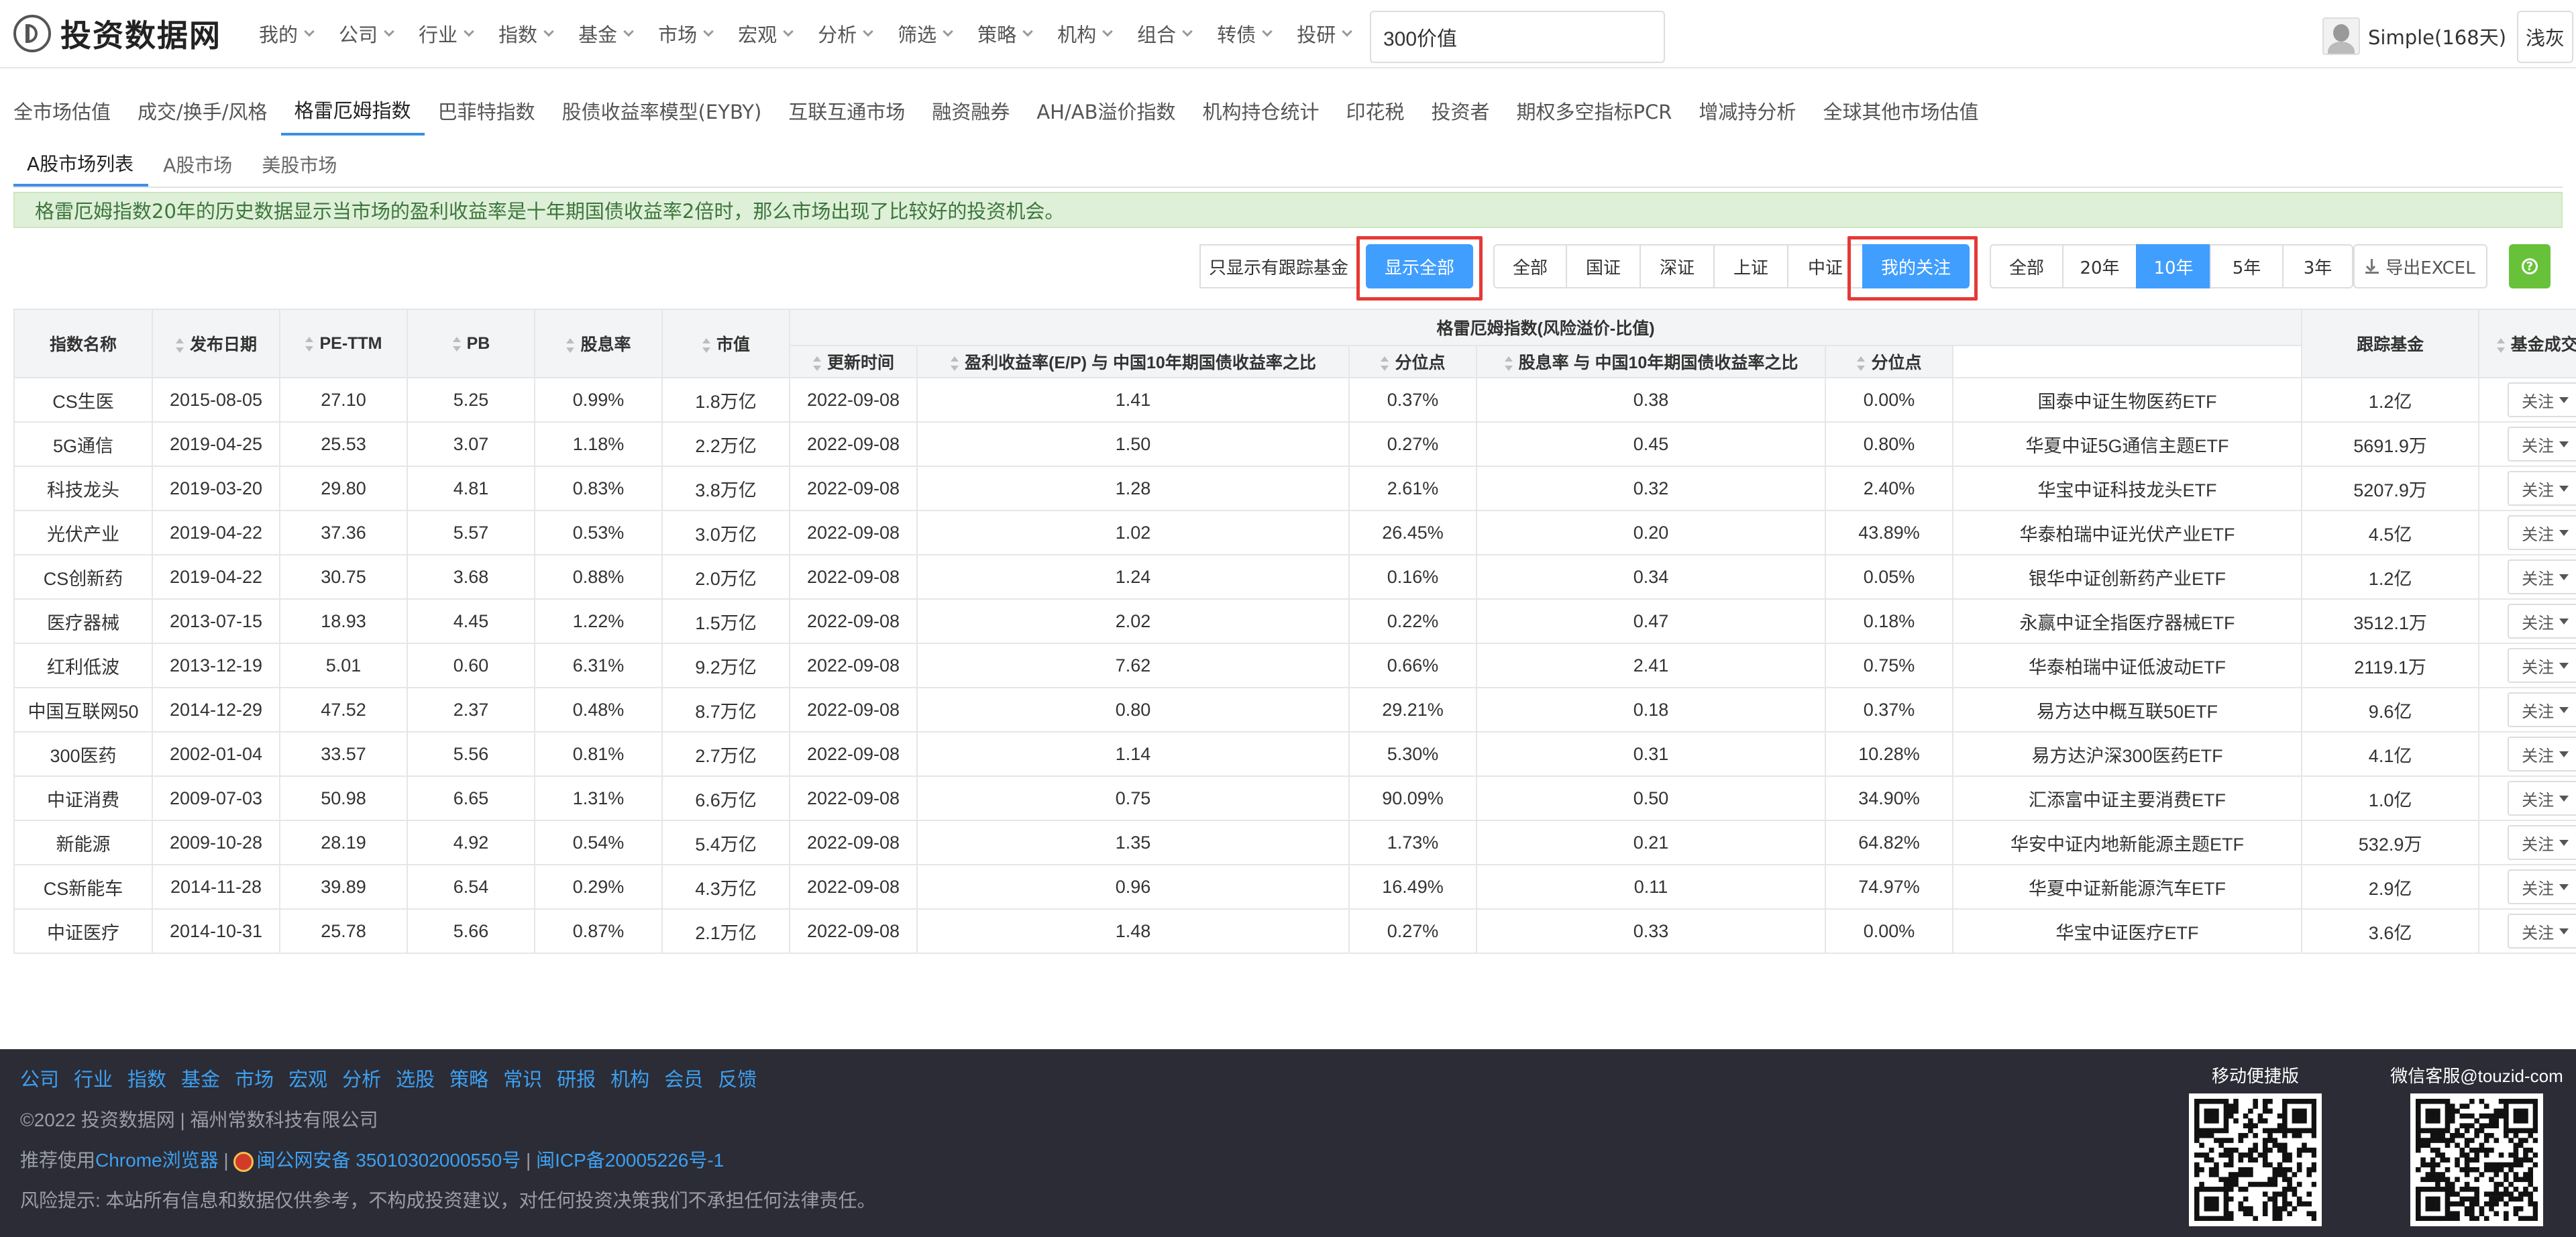  I want to click on period-10y-button: 10年, so click(2173, 266).